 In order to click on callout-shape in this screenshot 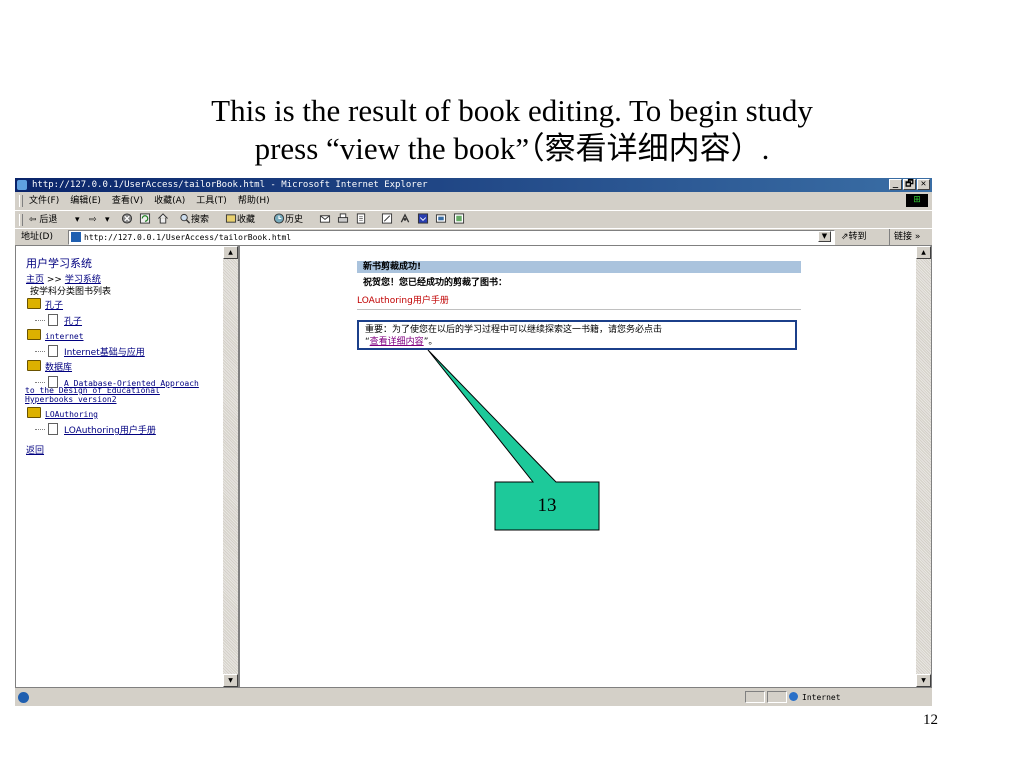, I will do `click(513, 440)`.